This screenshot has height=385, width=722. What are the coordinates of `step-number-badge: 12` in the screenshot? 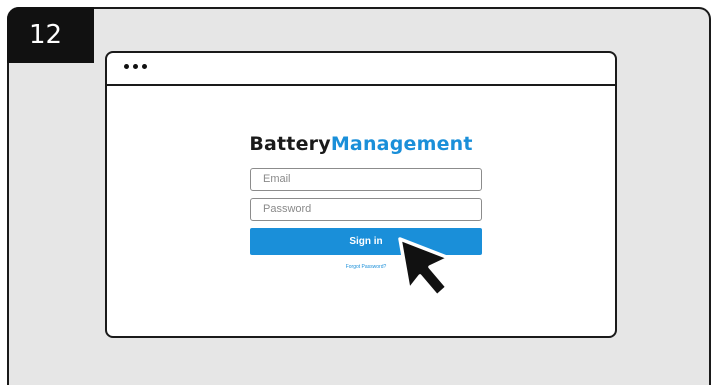 It's located at (50, 35).